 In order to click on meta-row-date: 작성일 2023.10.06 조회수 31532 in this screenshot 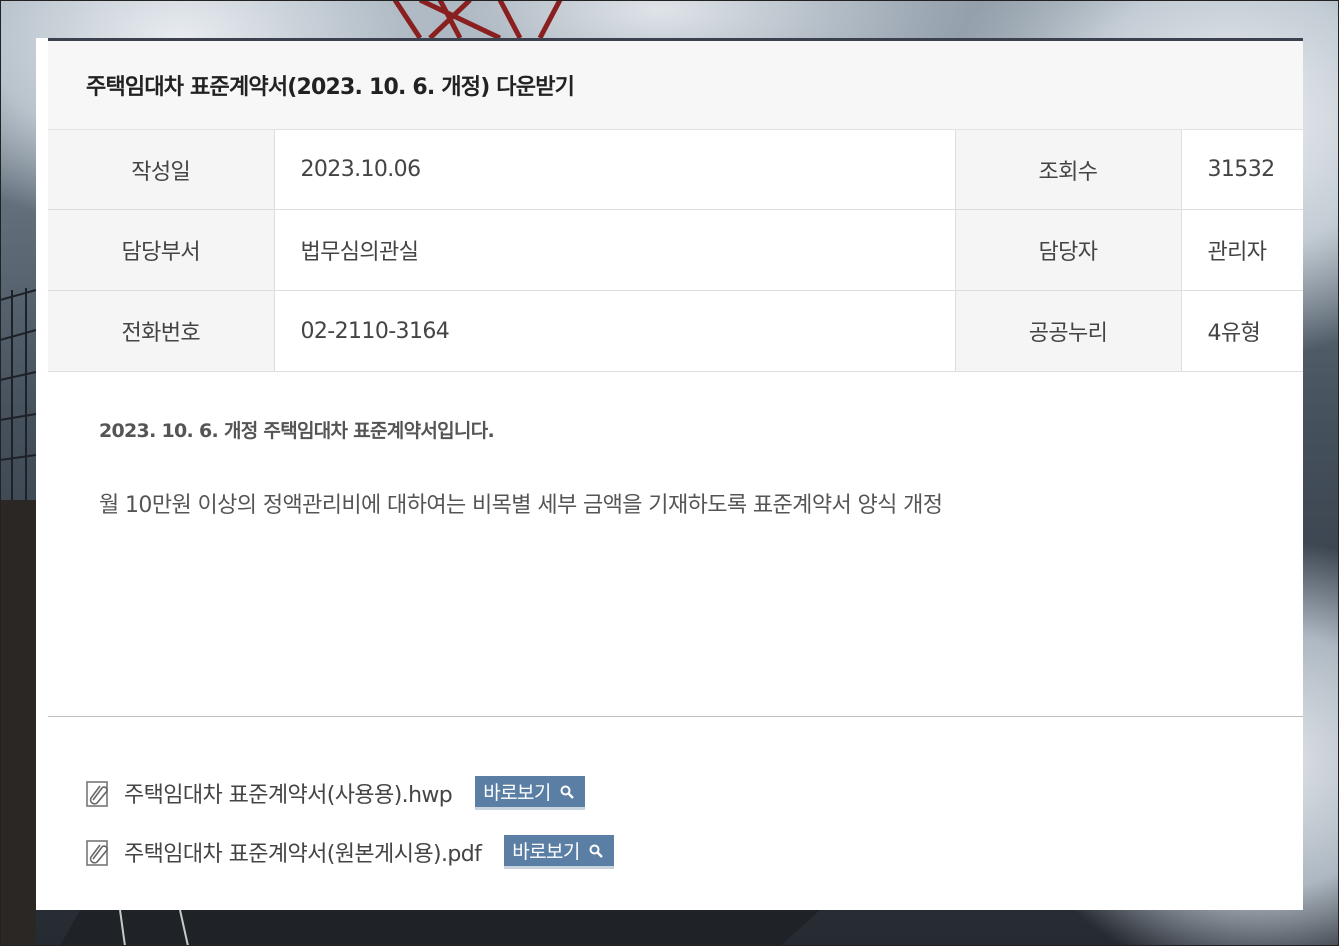, I will do `click(675, 170)`.